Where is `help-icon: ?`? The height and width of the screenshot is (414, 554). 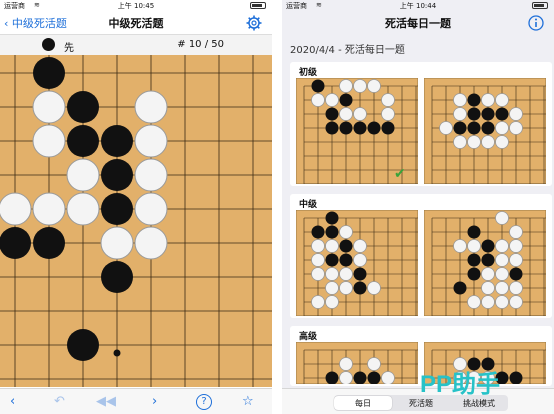
help-icon: ? is located at coordinates (204, 402).